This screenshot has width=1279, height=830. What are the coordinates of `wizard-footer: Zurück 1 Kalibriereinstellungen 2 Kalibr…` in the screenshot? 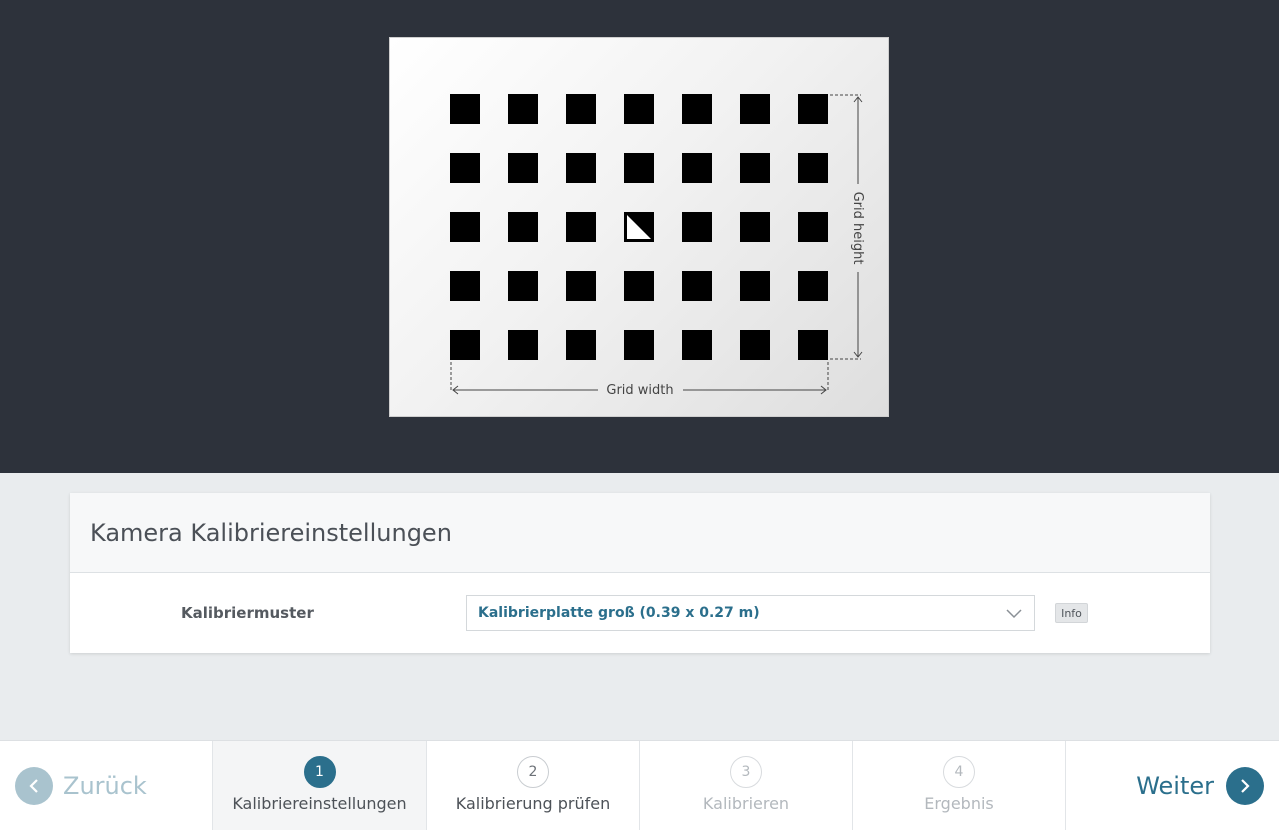 It's located at (639, 785).